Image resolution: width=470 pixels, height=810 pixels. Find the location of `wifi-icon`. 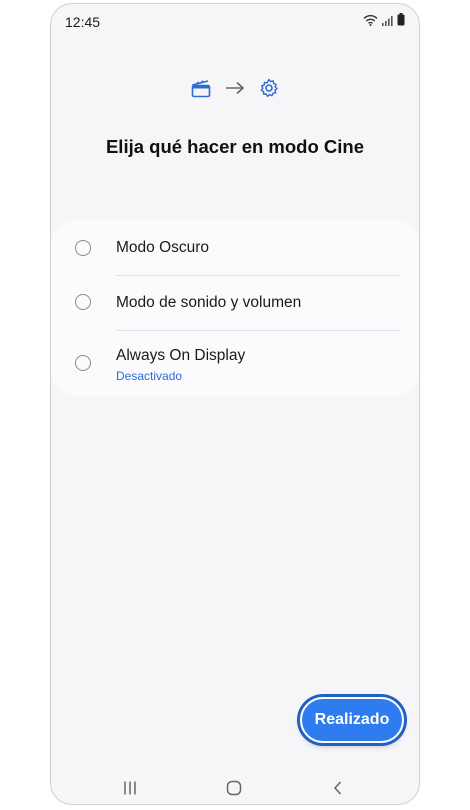

wifi-icon is located at coordinates (370, 22).